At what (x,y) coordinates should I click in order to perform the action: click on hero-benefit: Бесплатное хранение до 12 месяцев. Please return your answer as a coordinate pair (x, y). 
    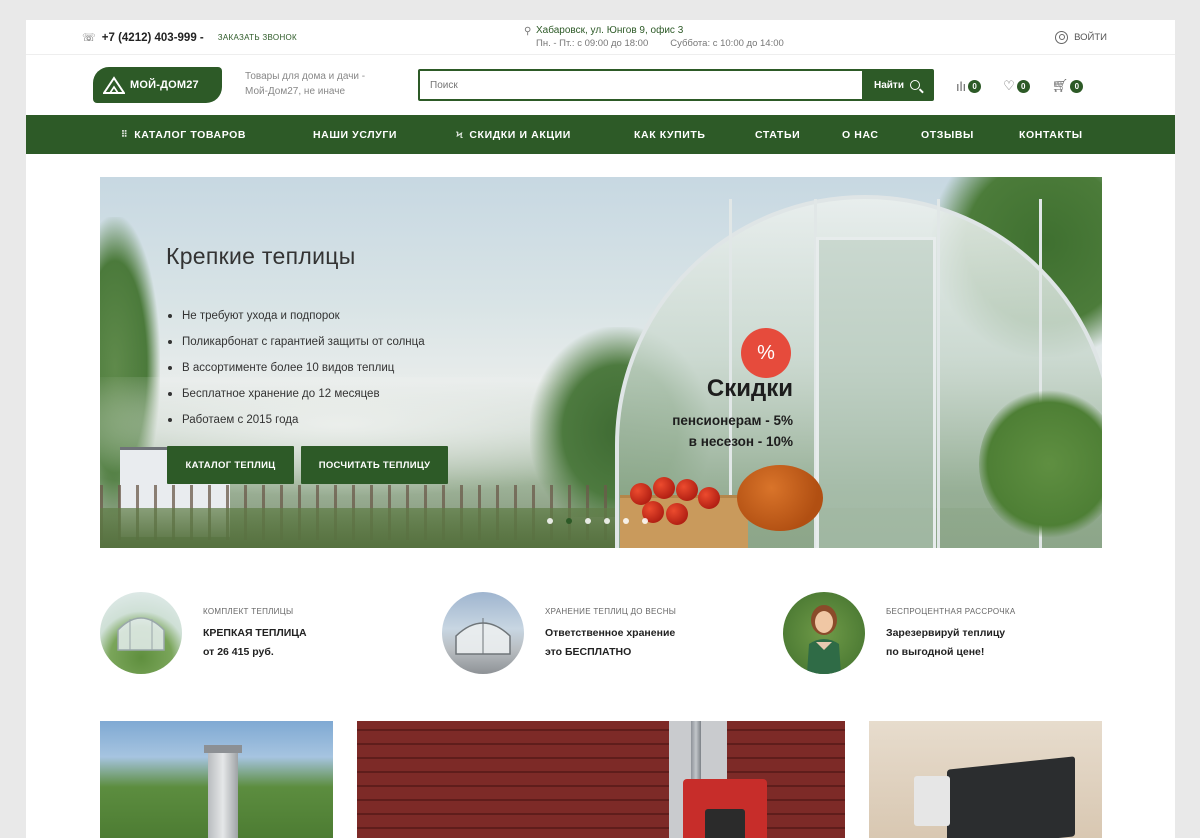
    Looking at the image, I should click on (296, 394).